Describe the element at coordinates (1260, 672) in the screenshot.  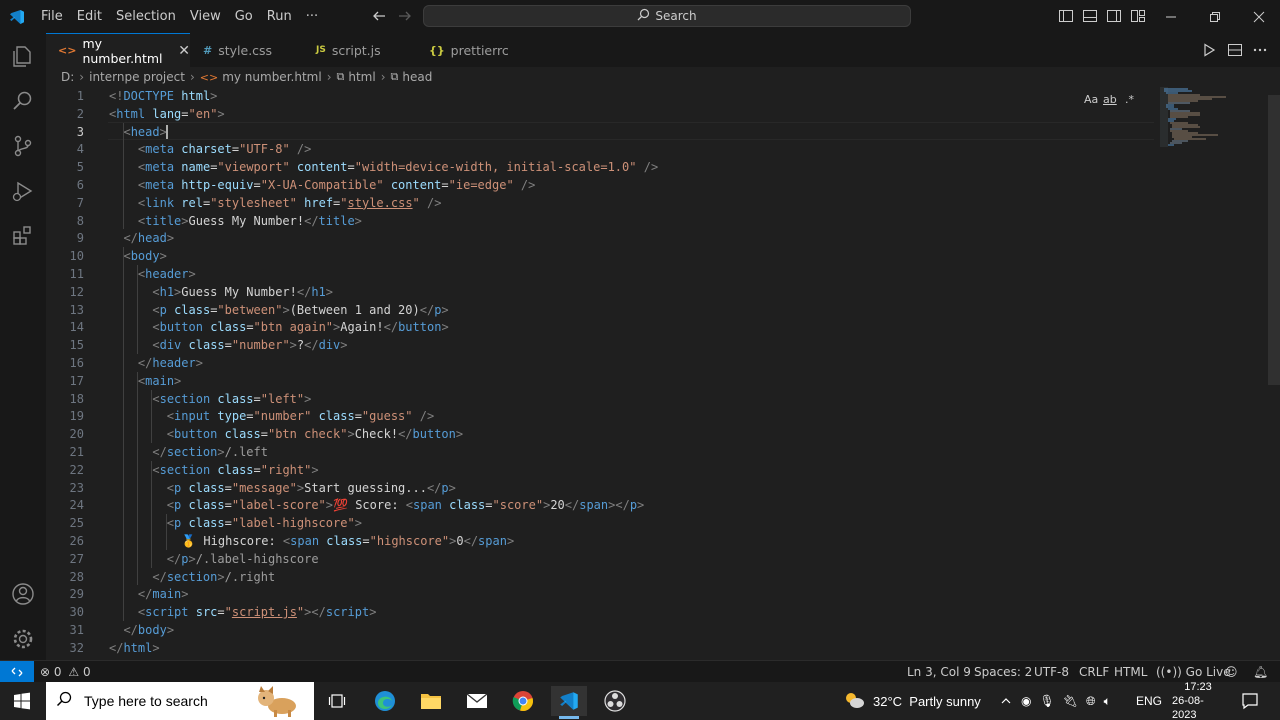
I see `notifications-bell-icon: 🔔︎` at that location.